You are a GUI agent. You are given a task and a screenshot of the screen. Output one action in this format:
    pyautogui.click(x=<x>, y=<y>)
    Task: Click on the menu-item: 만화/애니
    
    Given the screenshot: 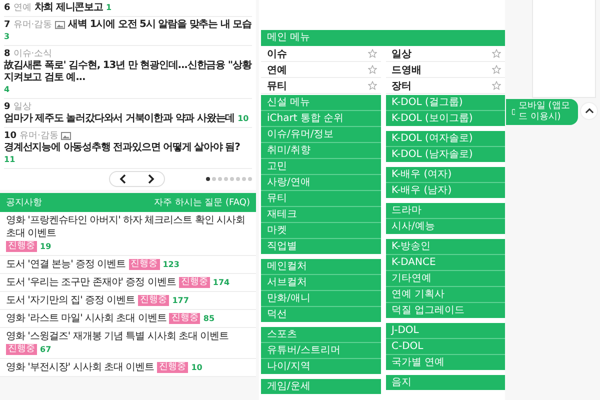 What is the action you would take?
    pyautogui.click(x=320, y=299)
    